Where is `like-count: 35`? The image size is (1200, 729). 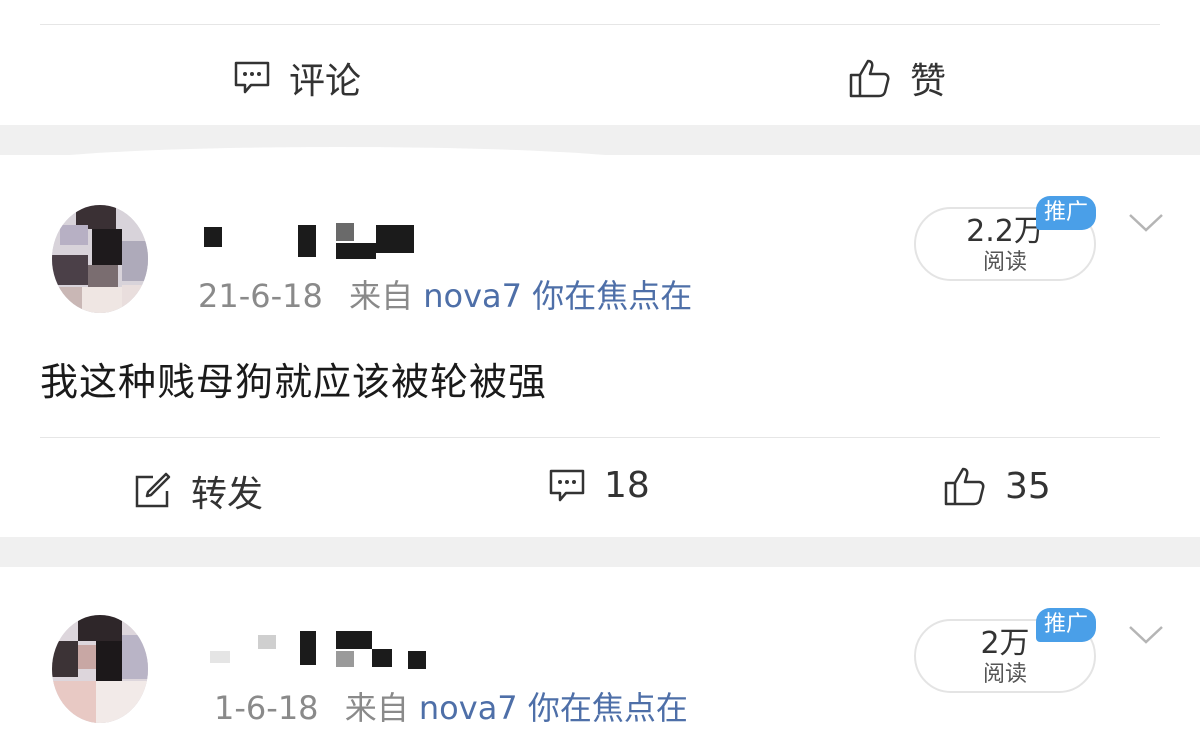
like-count: 35 is located at coordinates (1028, 486).